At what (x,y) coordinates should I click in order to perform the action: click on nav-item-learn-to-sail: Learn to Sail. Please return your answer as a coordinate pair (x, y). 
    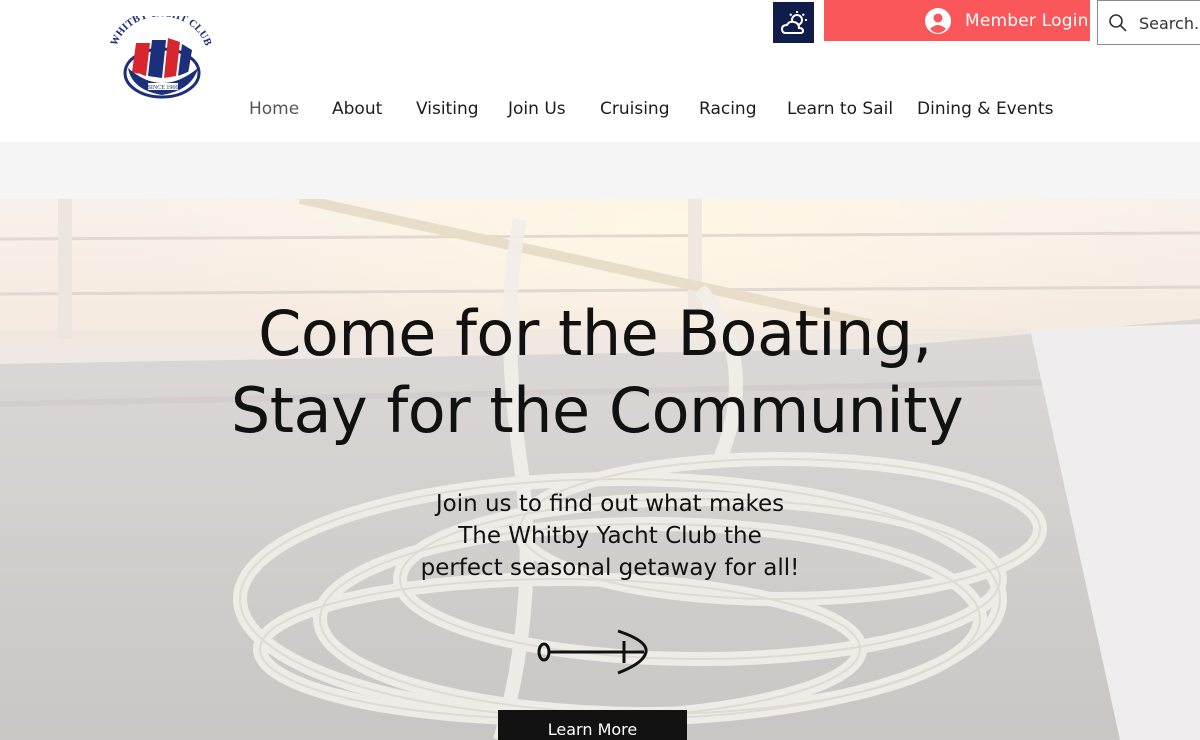
    Looking at the image, I should click on (840, 109).